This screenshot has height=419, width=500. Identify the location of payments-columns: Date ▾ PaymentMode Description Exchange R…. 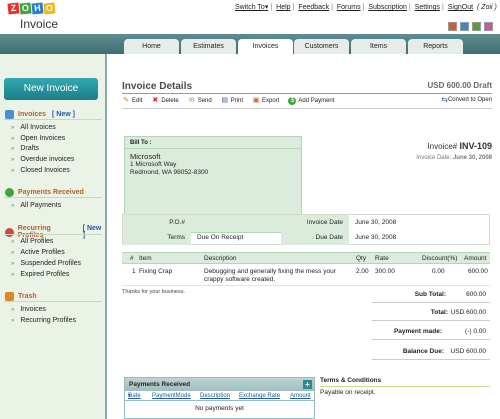
(219, 396).